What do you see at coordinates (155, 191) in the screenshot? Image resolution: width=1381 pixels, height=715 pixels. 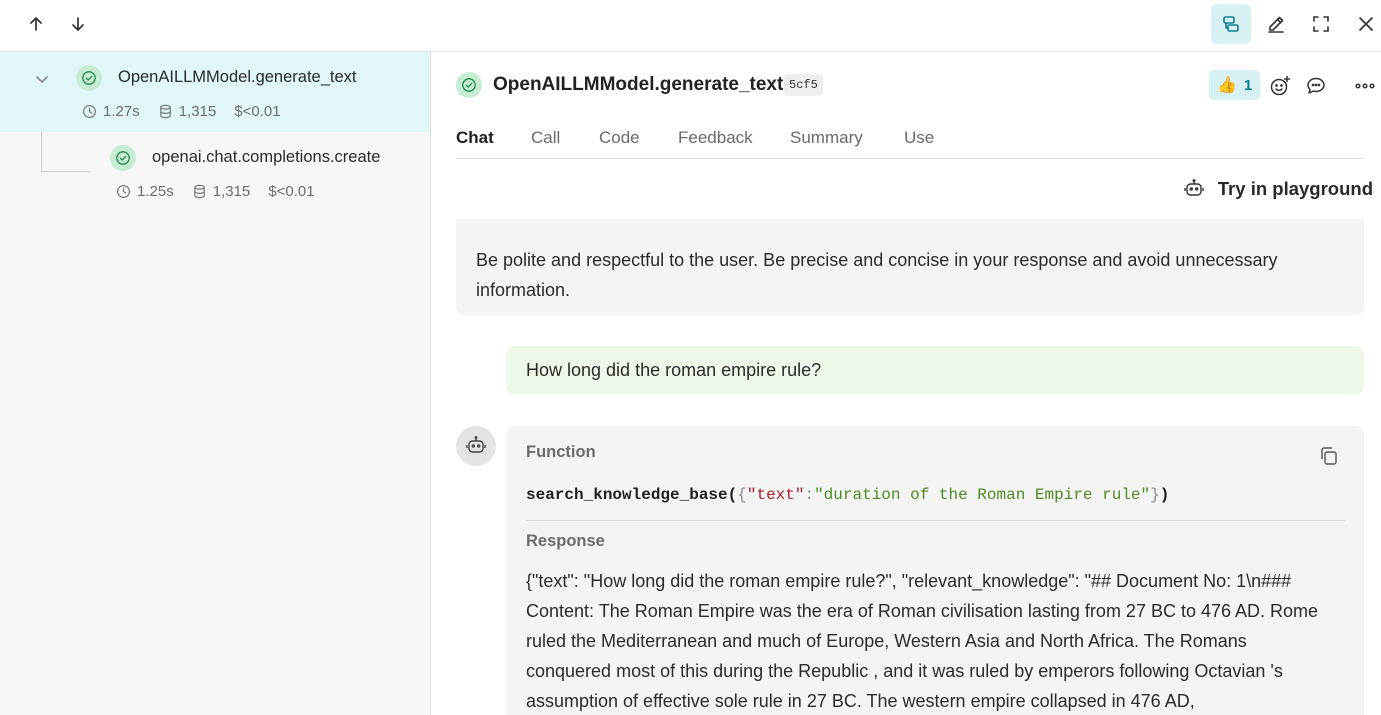 I see `latency-value: 1.25s` at bounding box center [155, 191].